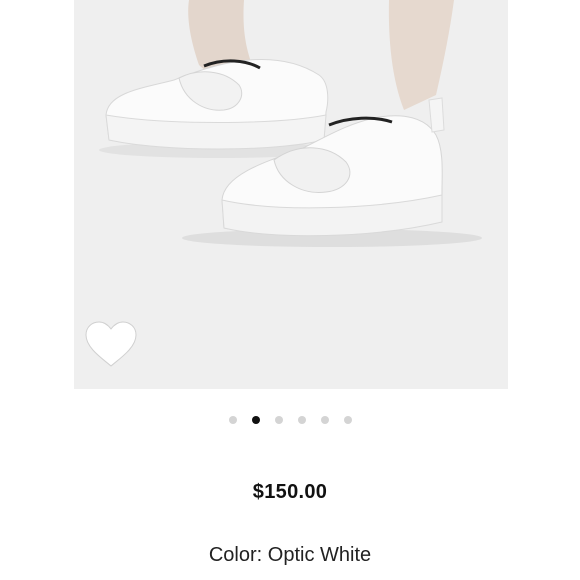 The height and width of the screenshot is (580, 580). I want to click on favorite-button, so click(111, 345).